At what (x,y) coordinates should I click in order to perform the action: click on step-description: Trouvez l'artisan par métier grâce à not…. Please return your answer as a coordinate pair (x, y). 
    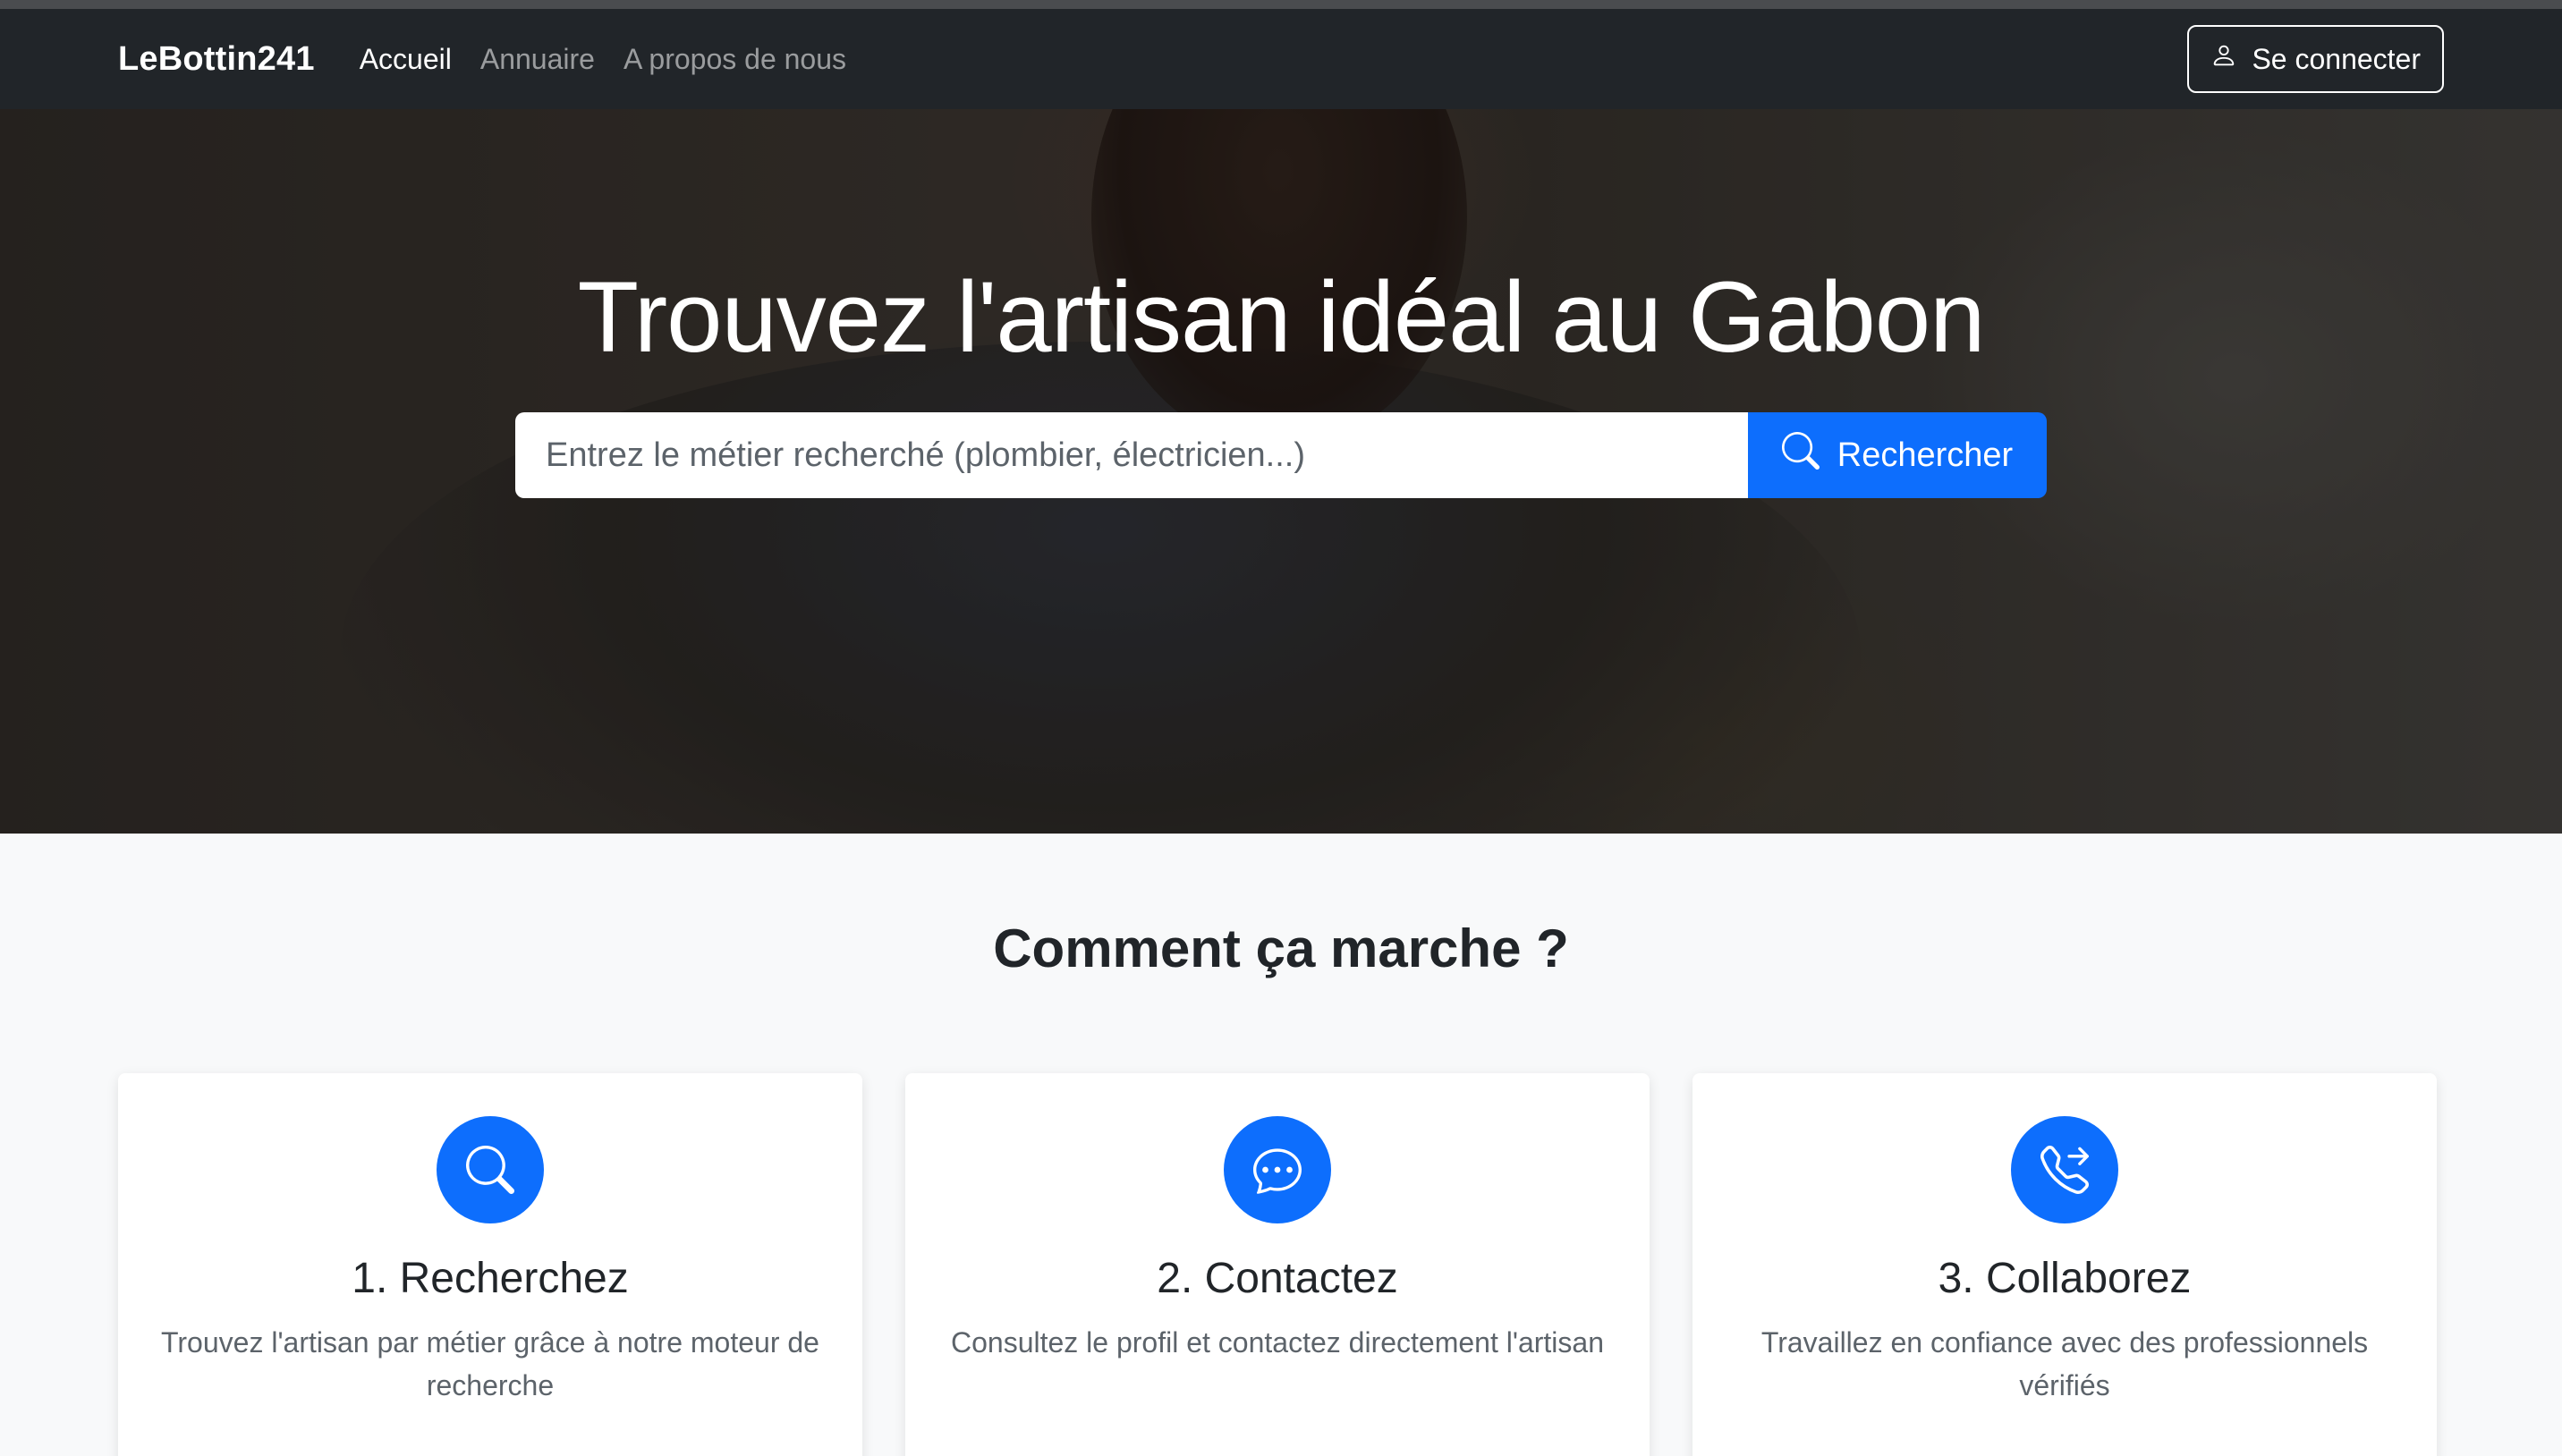
    Looking at the image, I should click on (490, 1363).